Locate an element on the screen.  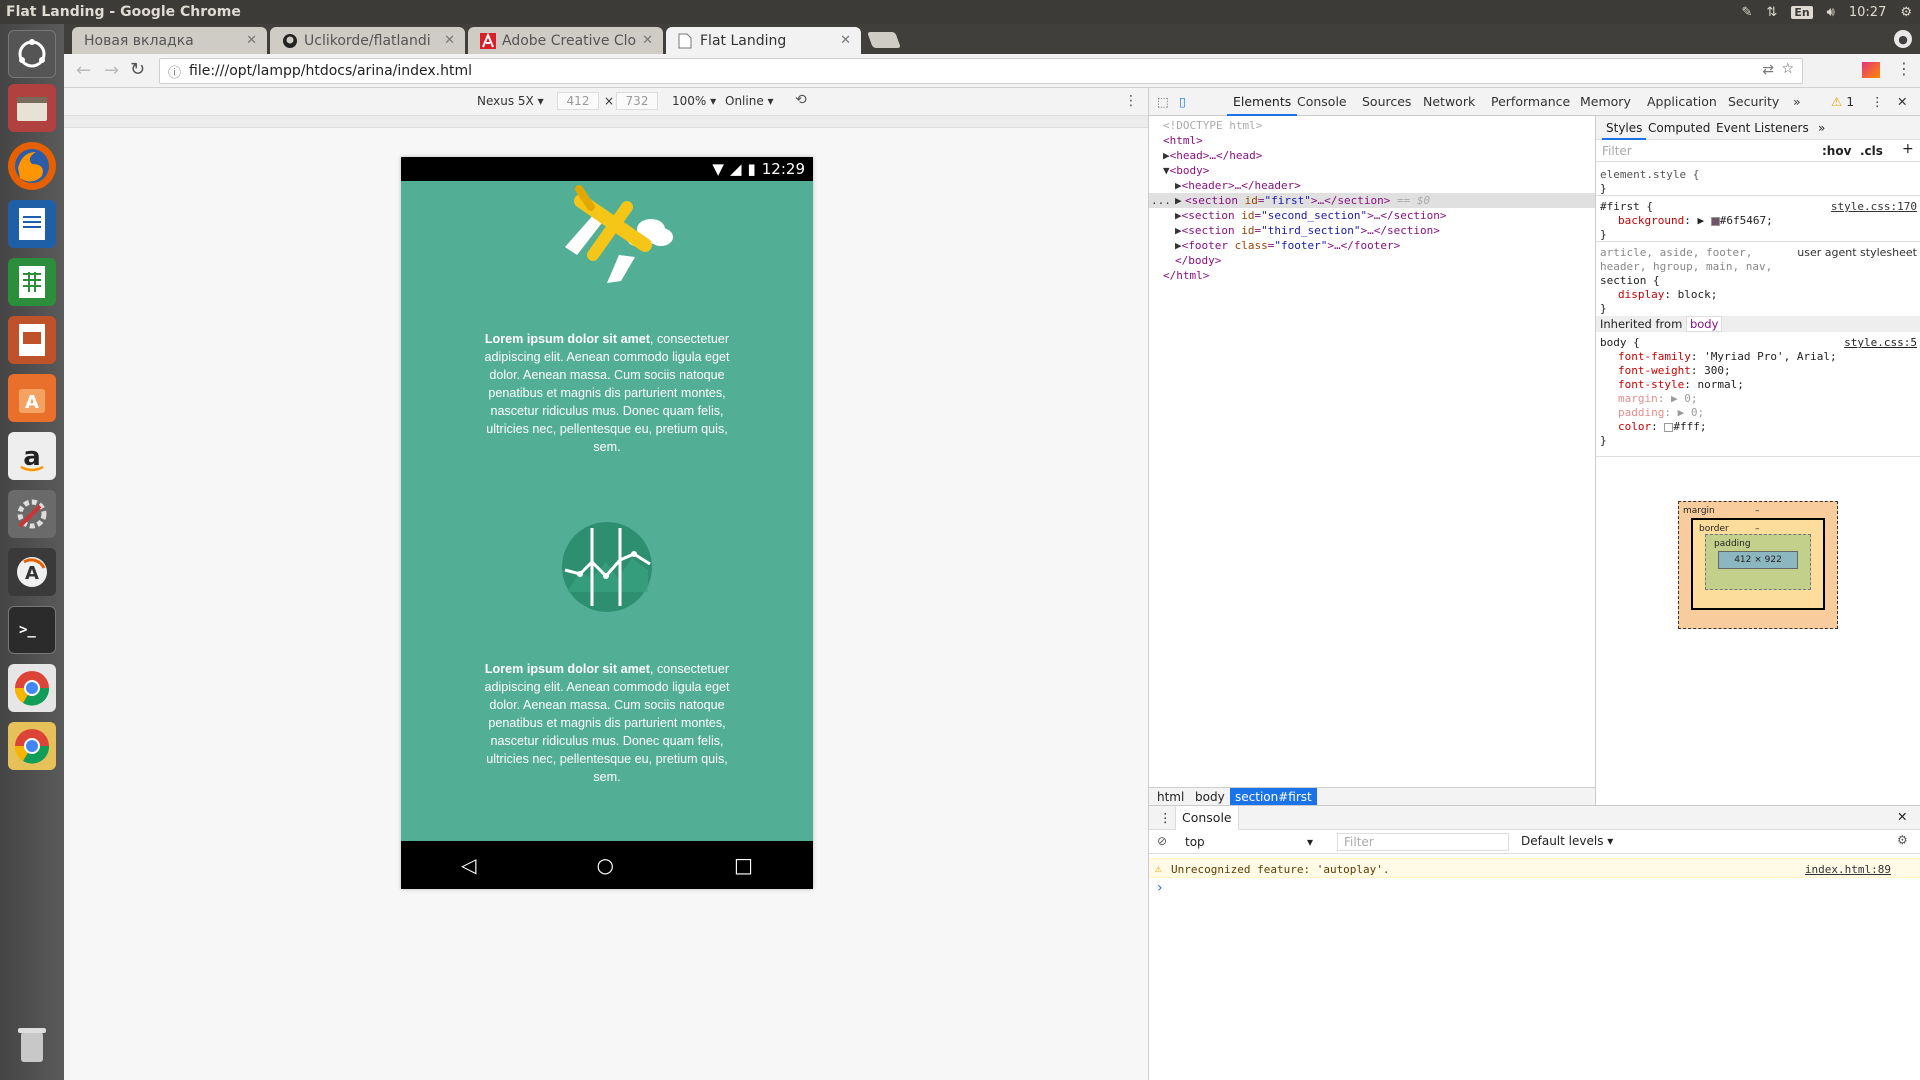
reload-icon: ↻ is located at coordinates (137, 69).